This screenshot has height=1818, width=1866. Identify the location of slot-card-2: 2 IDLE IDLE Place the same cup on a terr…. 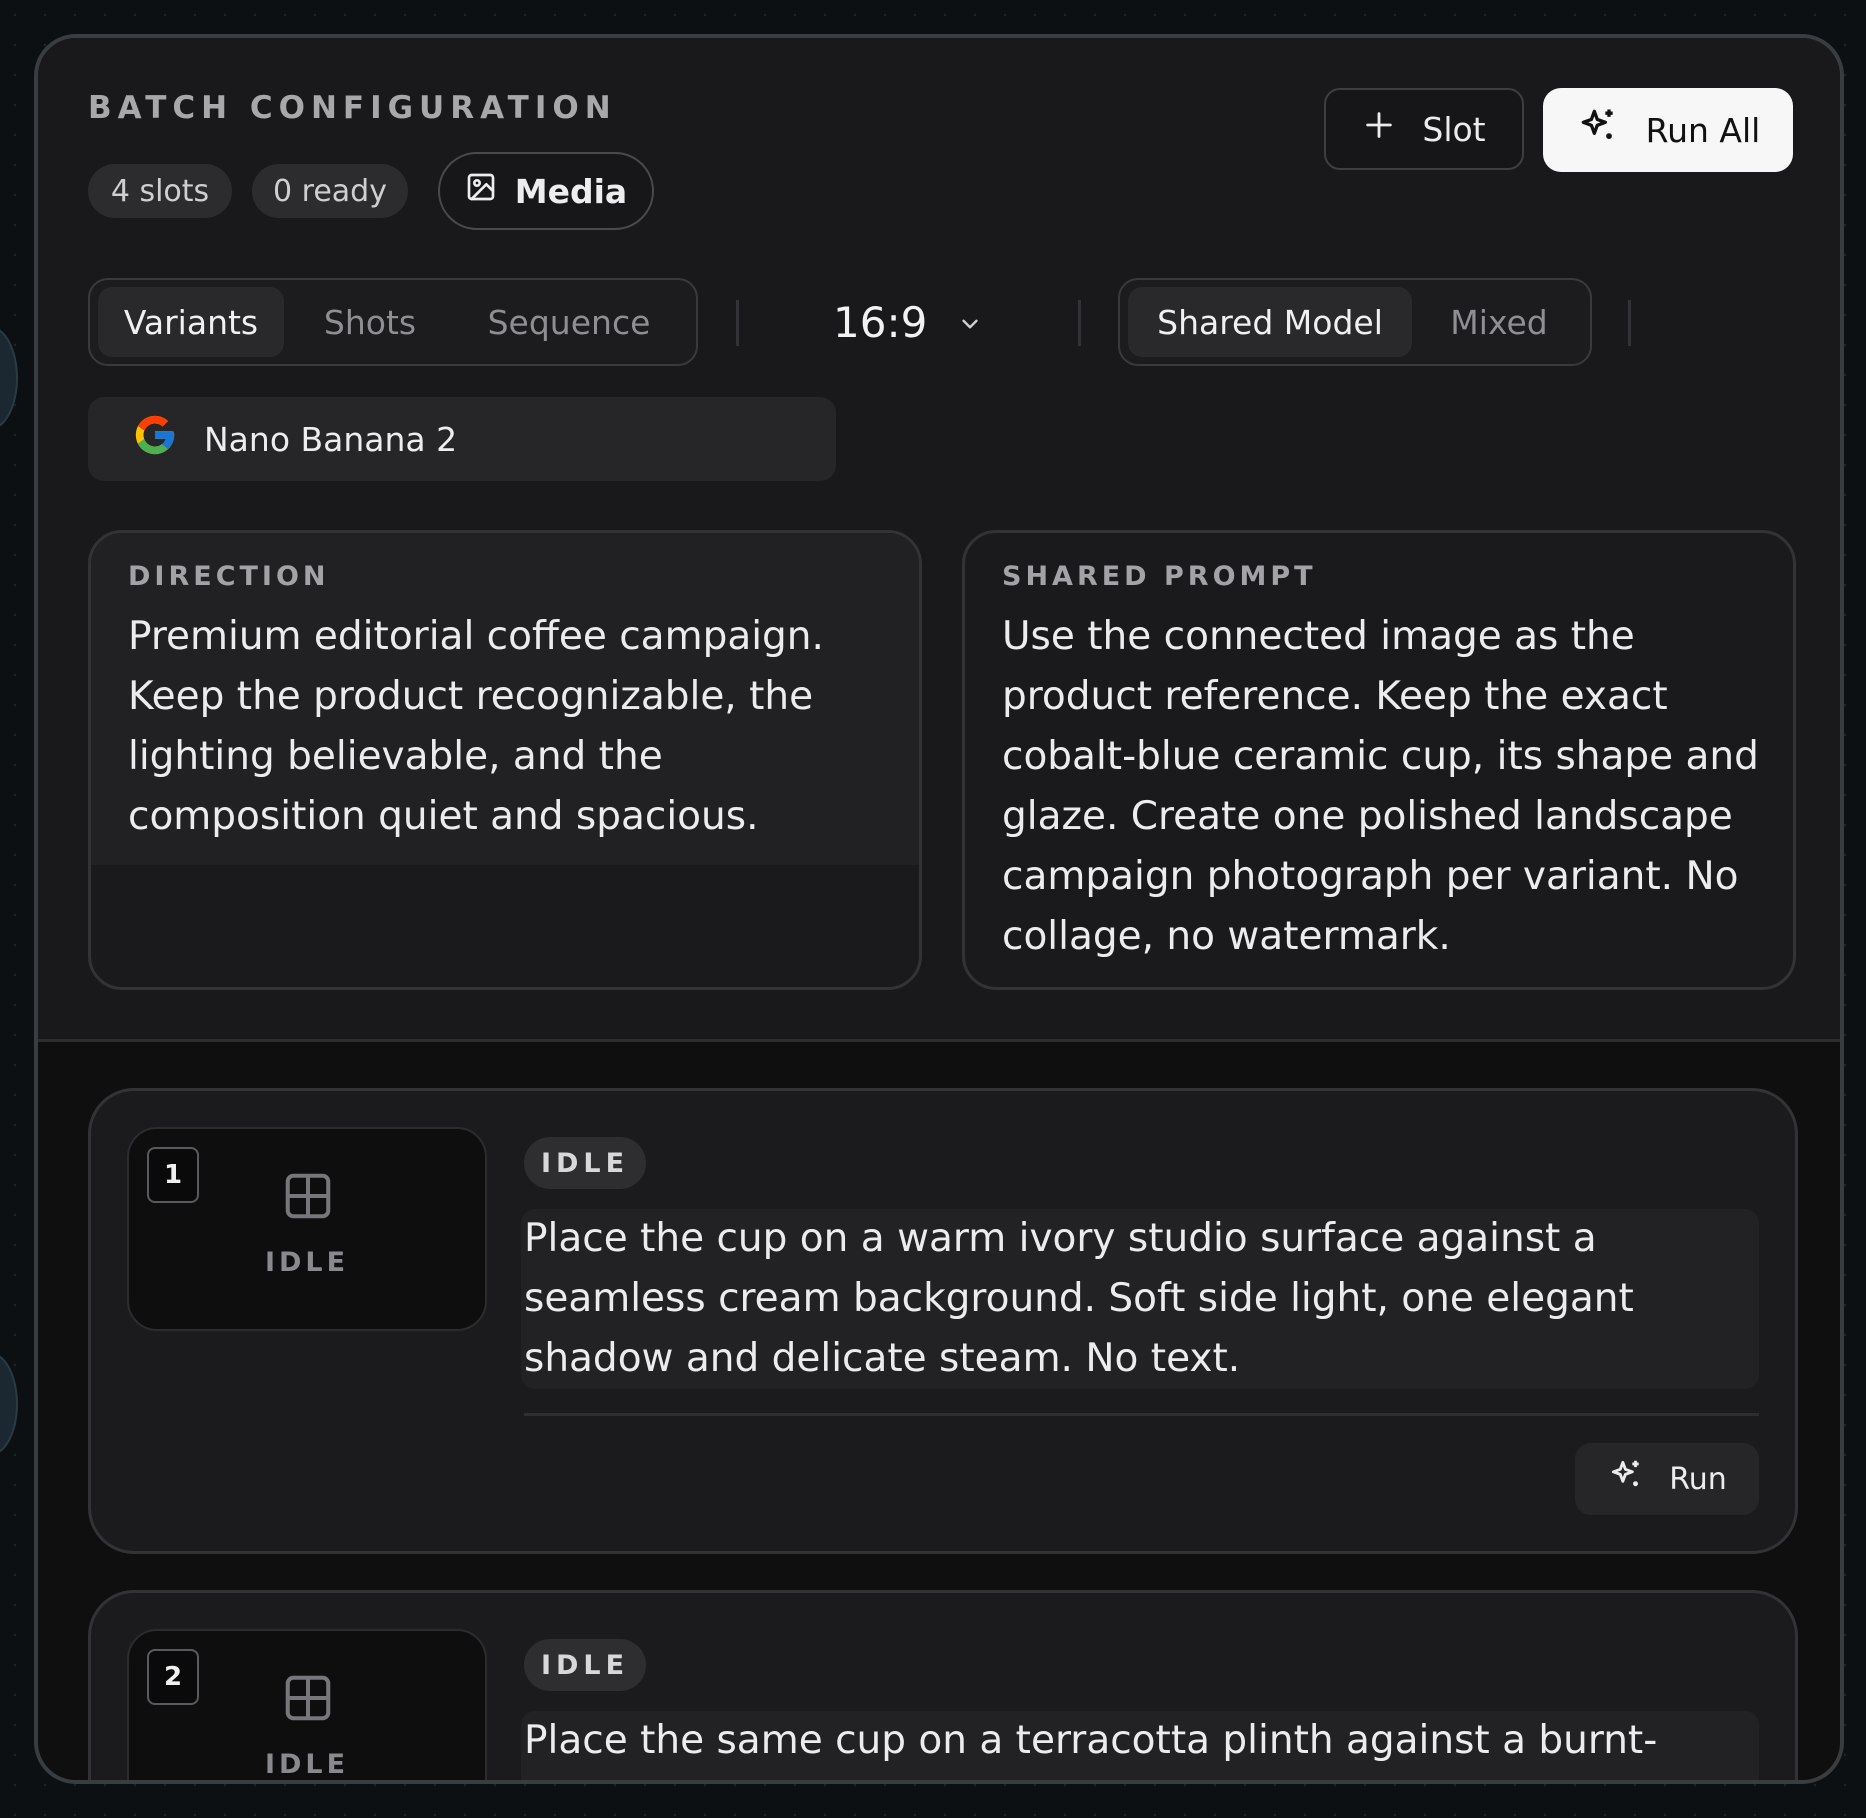
(943, 1685).